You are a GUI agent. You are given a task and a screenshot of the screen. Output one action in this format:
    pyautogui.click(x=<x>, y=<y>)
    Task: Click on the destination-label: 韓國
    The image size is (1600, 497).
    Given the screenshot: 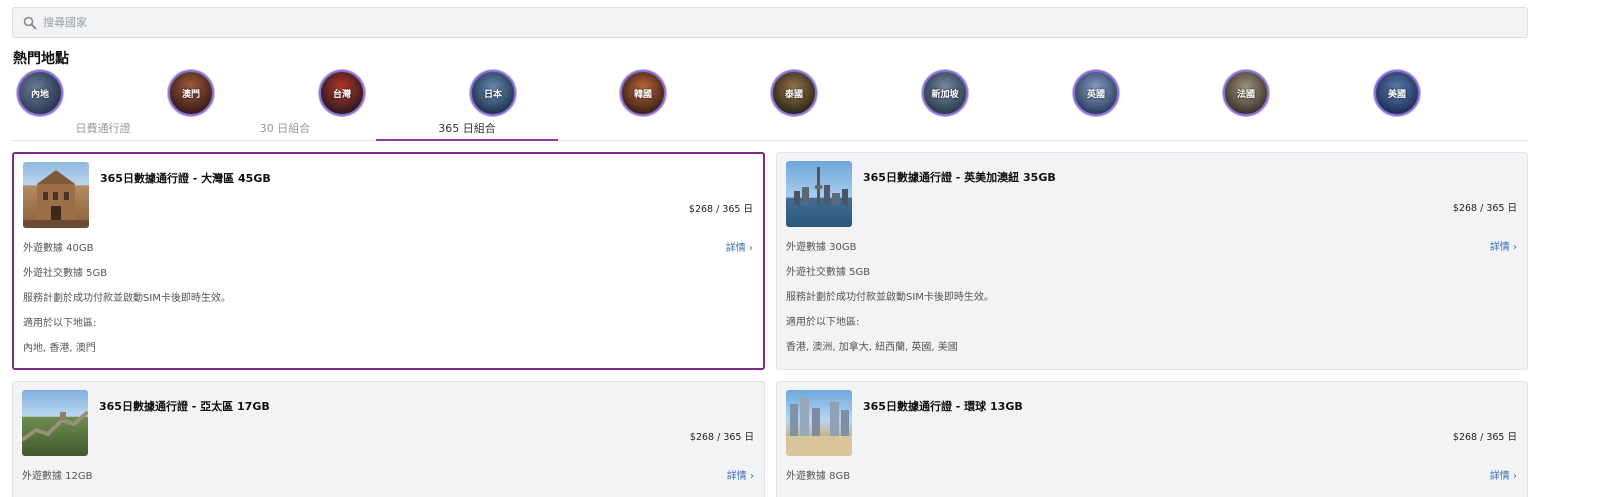 What is the action you would take?
    pyautogui.click(x=642, y=94)
    